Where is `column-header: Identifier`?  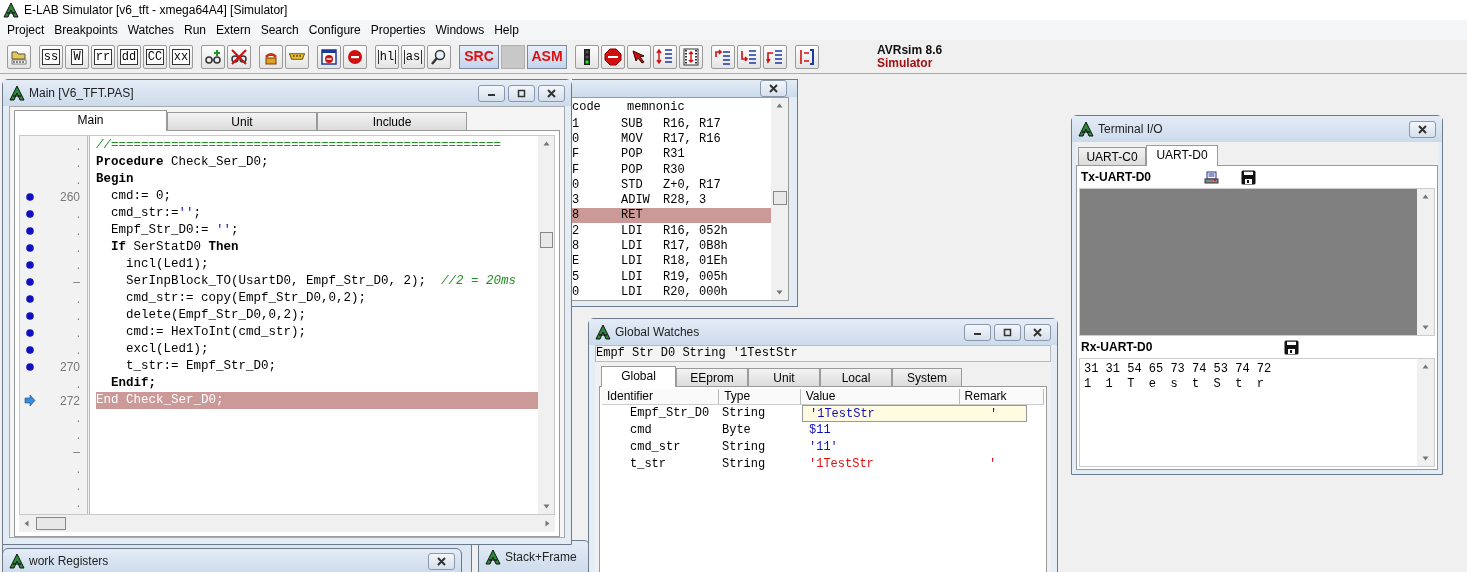 column-header: Identifier is located at coordinates (661, 396).